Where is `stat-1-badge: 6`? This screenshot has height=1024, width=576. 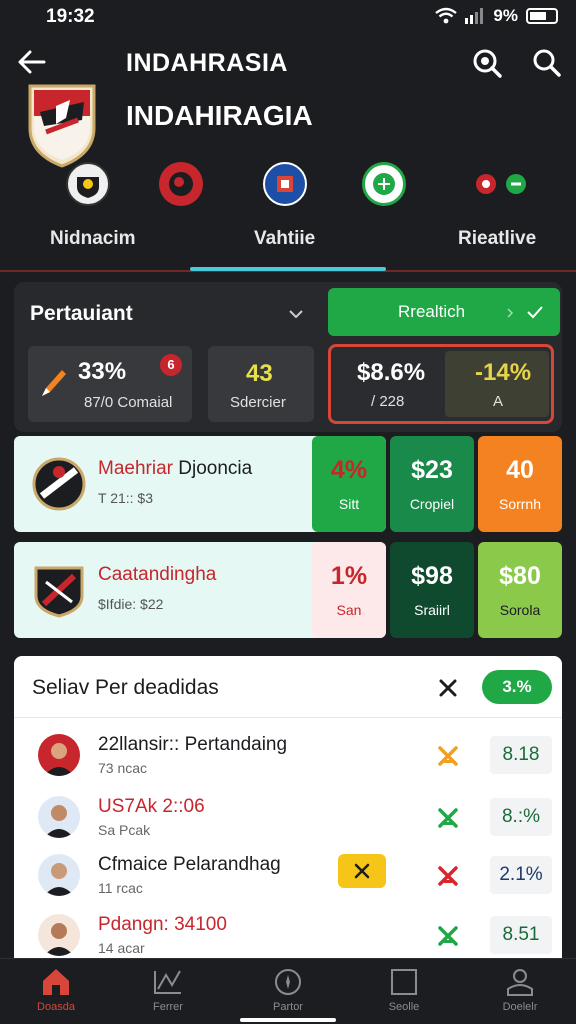 stat-1-badge: 6 is located at coordinates (171, 365).